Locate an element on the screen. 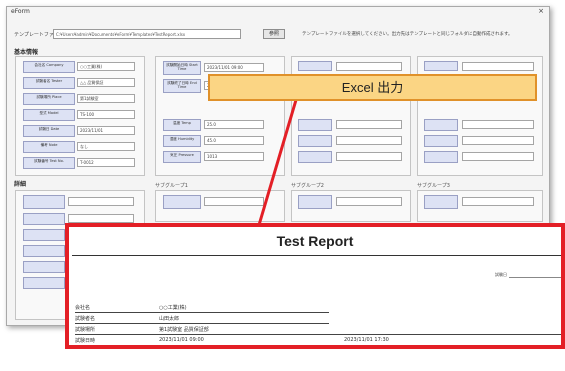 Image resolution: width=565 pixels, height=371 pixels. report-value-end: 2023/11/01 17:30 is located at coordinates (366, 340).